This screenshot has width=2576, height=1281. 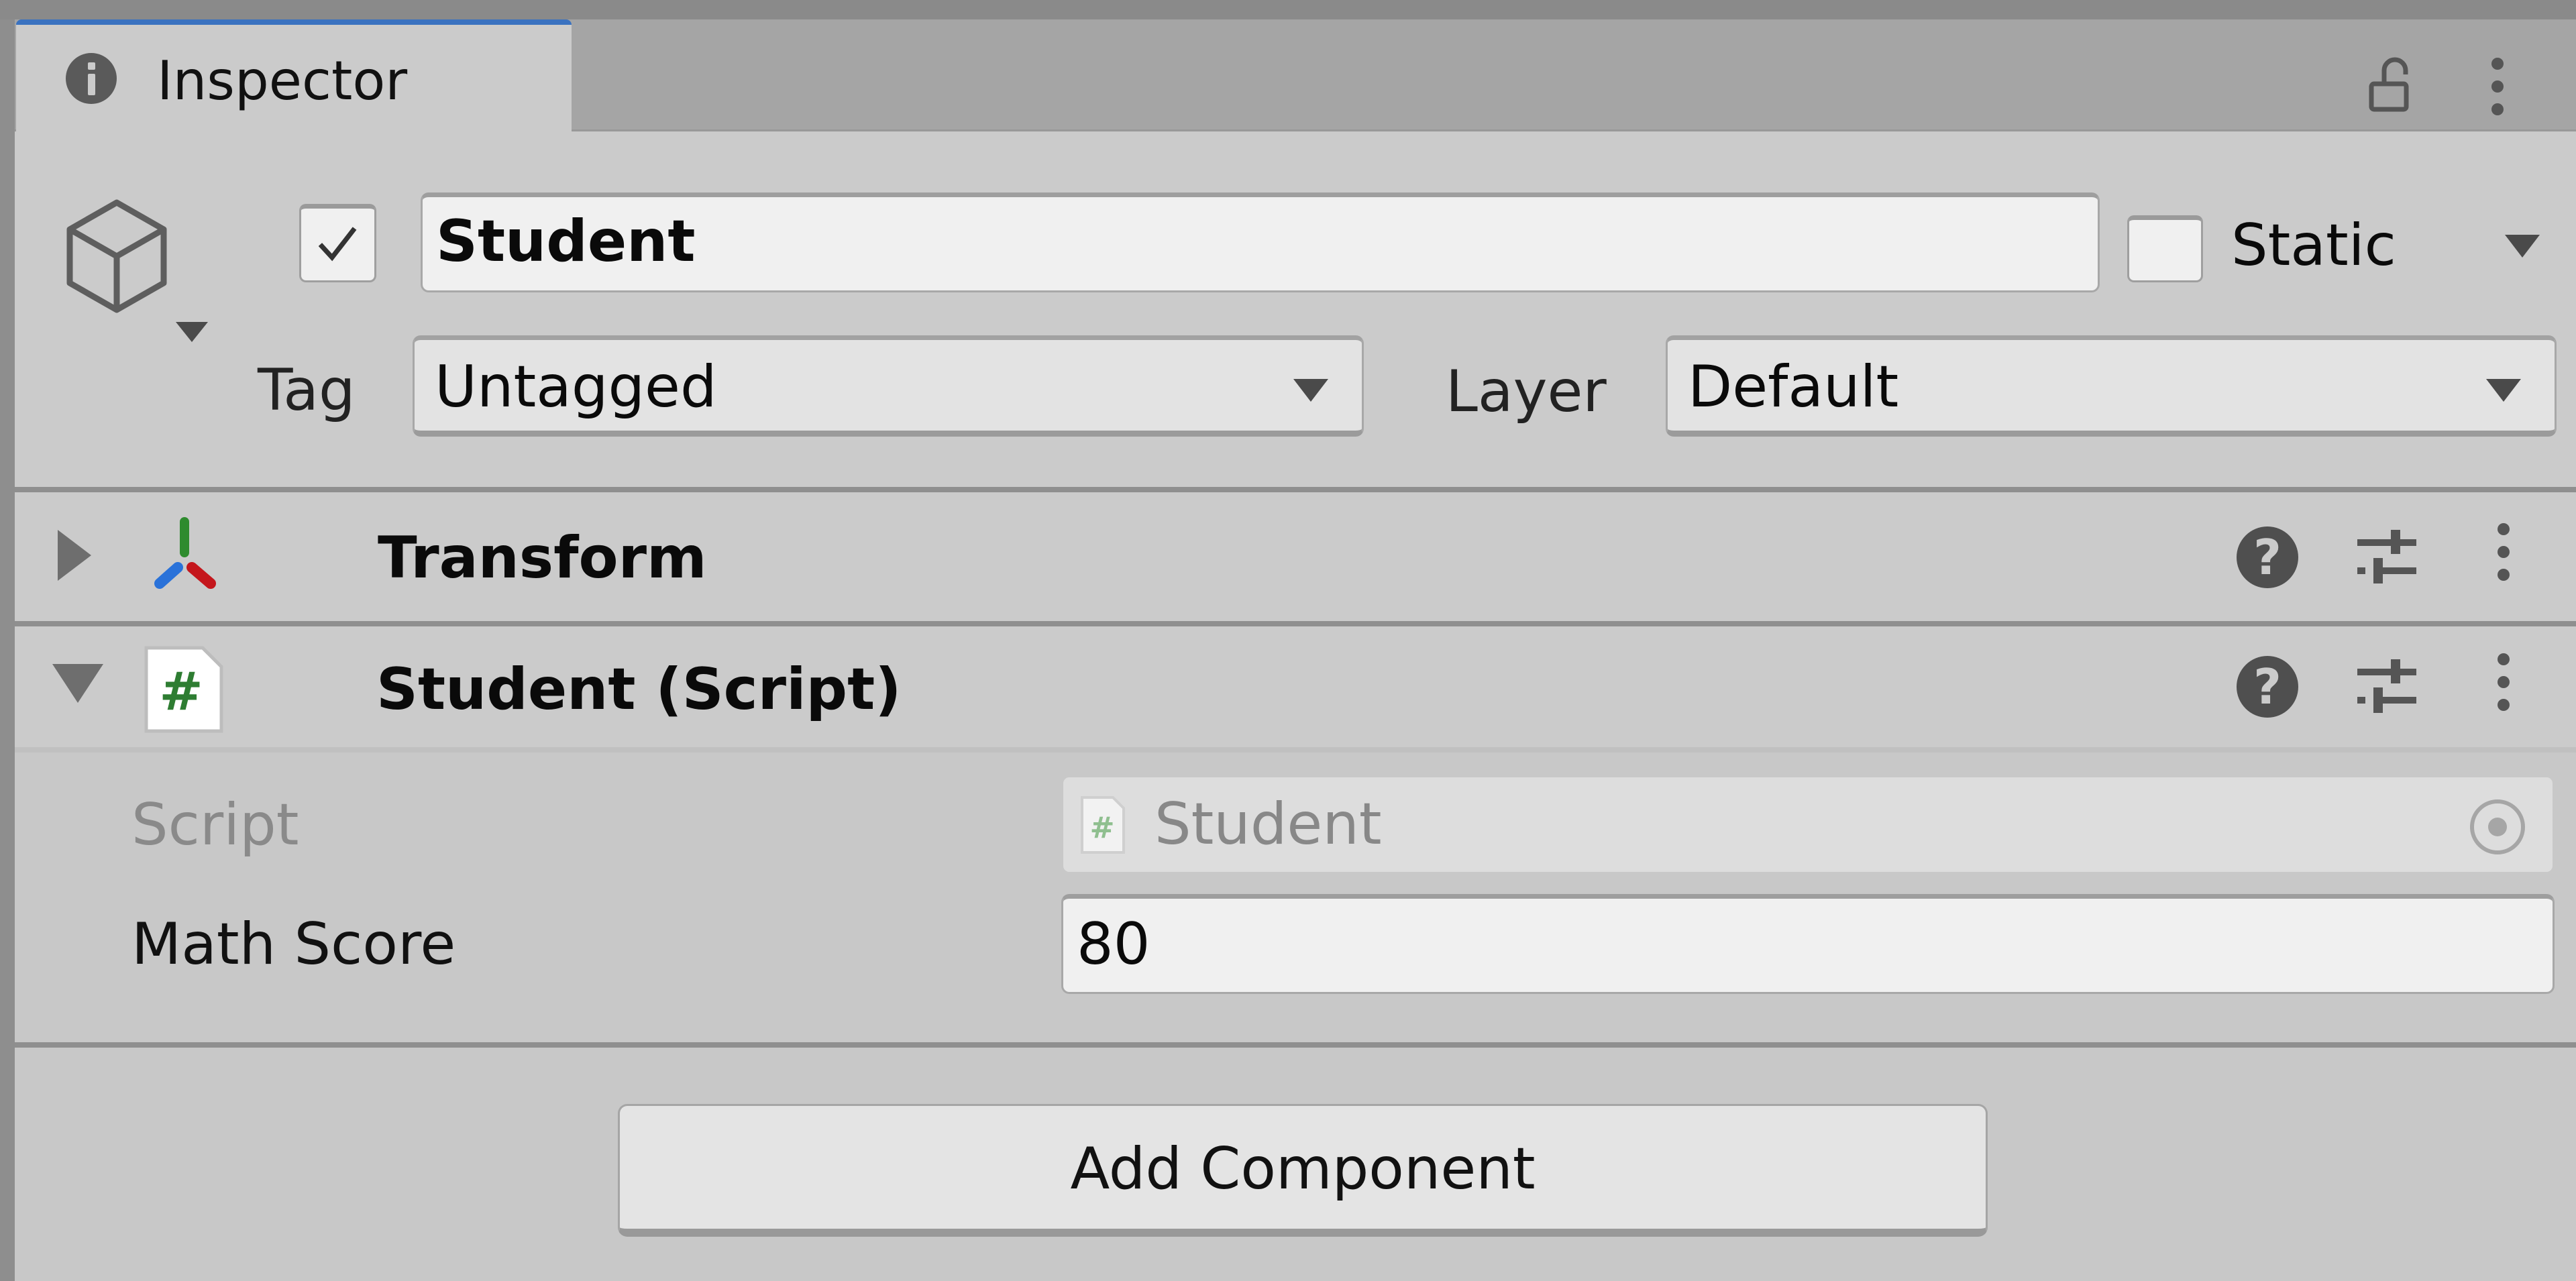 What do you see at coordinates (2392, 84) in the screenshot?
I see `unlock-icon` at bounding box center [2392, 84].